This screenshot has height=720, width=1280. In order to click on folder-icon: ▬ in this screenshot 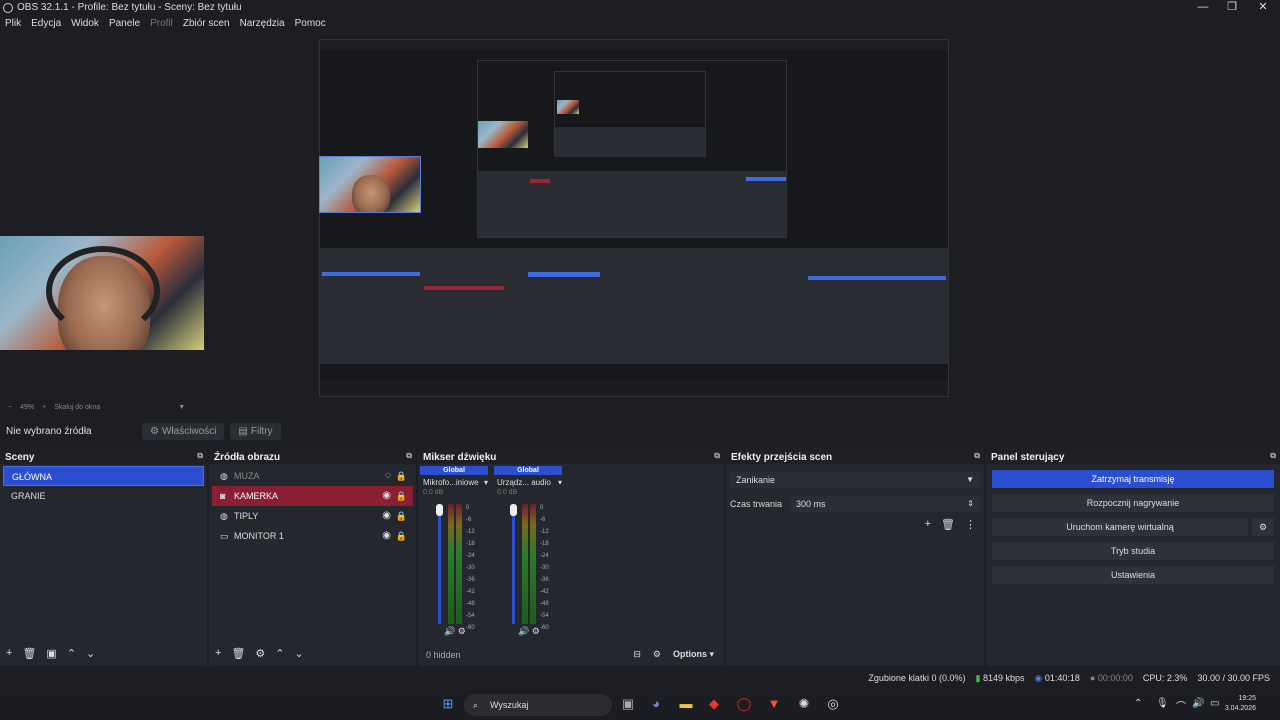, I will do `click(686, 704)`.